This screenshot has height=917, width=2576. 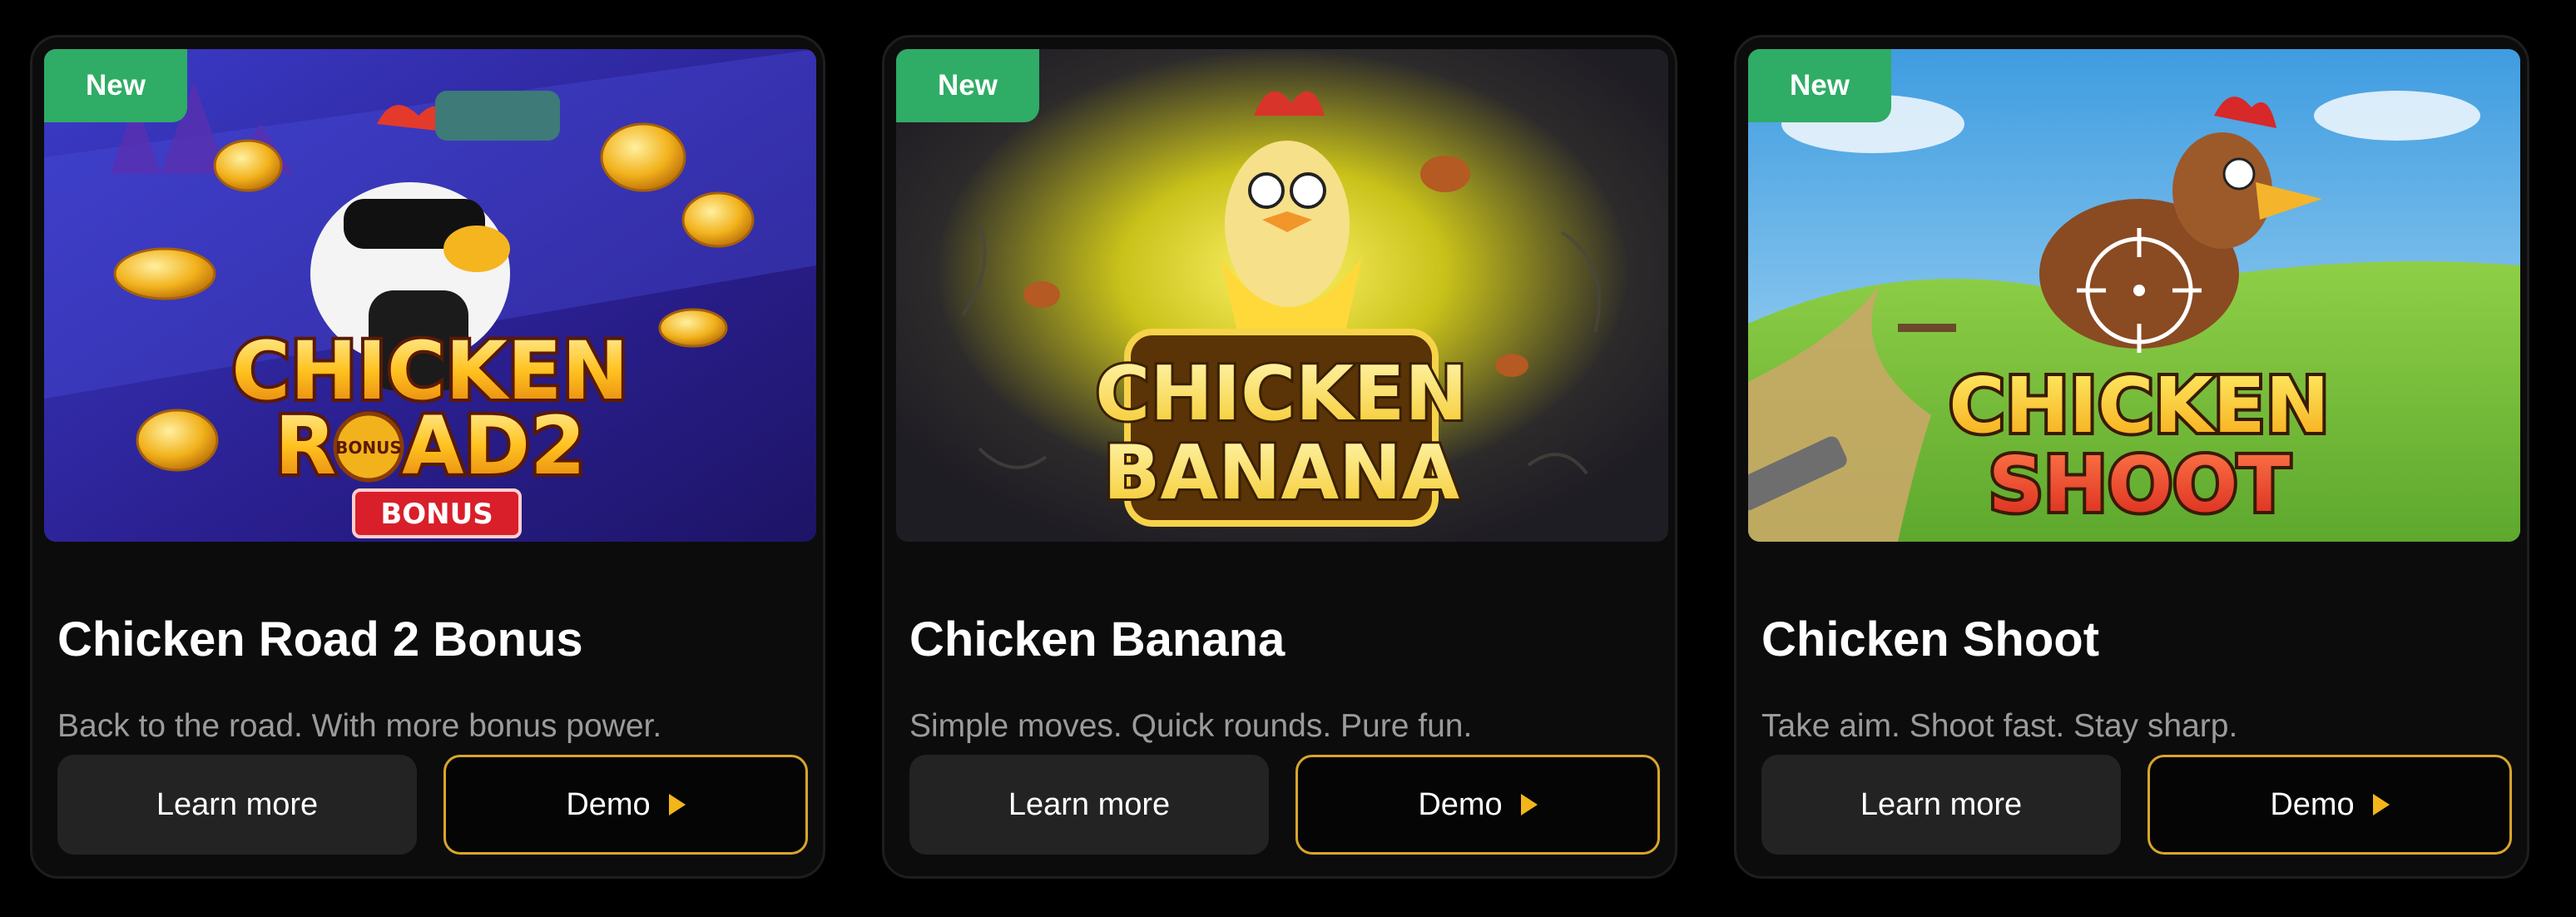 I want to click on logo-line-2: BANANA, so click(x=1282, y=473).